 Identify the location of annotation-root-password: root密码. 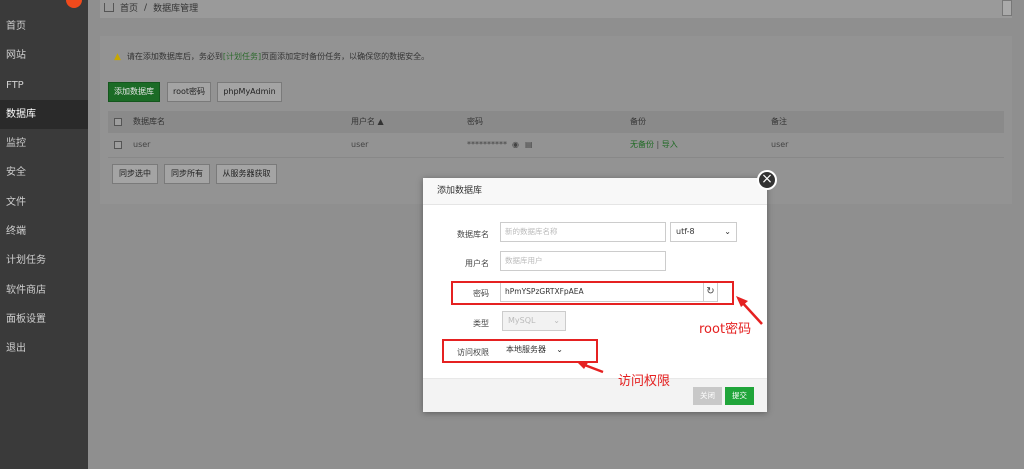
(725, 329).